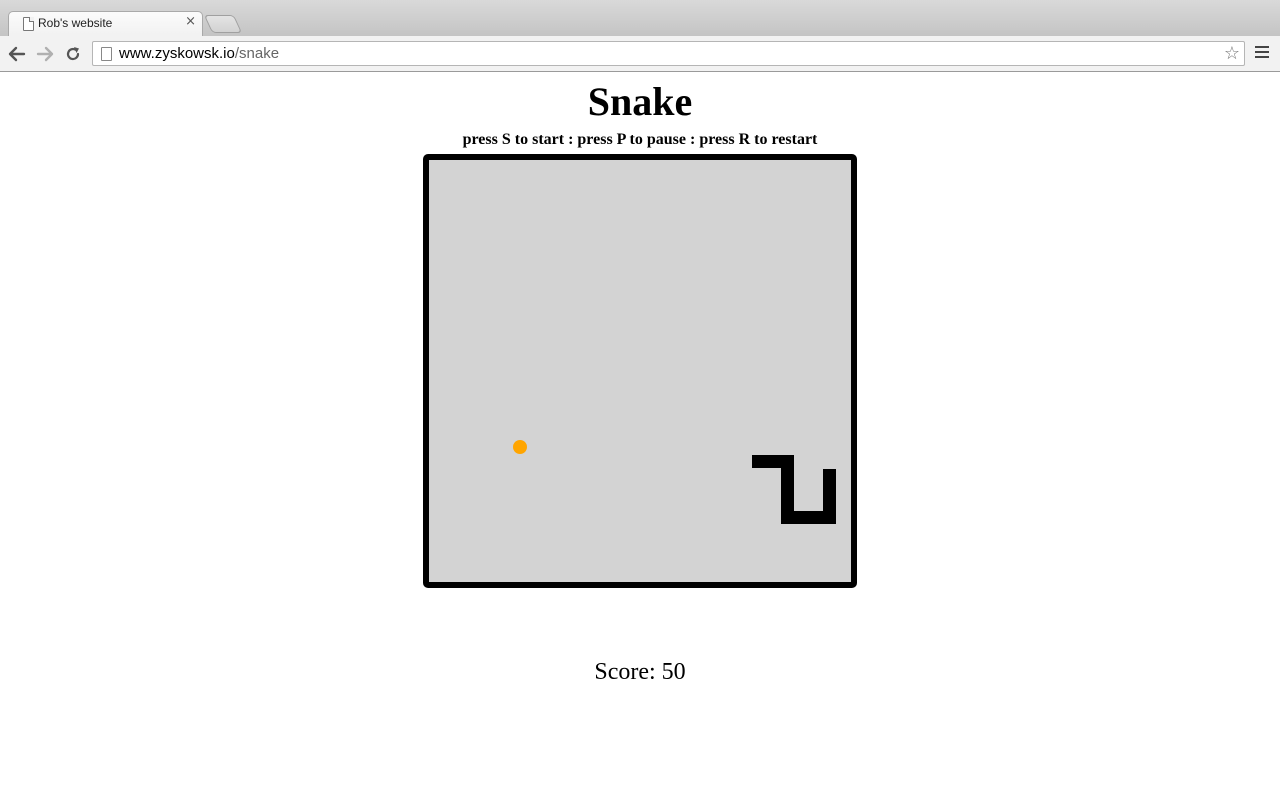 The height and width of the screenshot is (800, 1280). I want to click on food-dot, so click(520, 447).